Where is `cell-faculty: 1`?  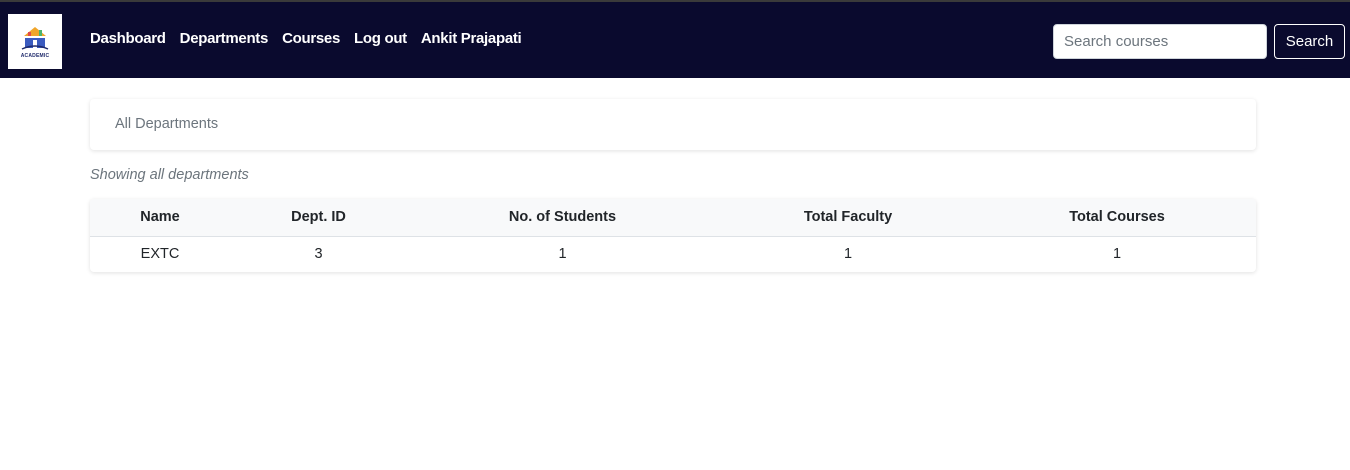
cell-faculty: 1 is located at coordinates (848, 254).